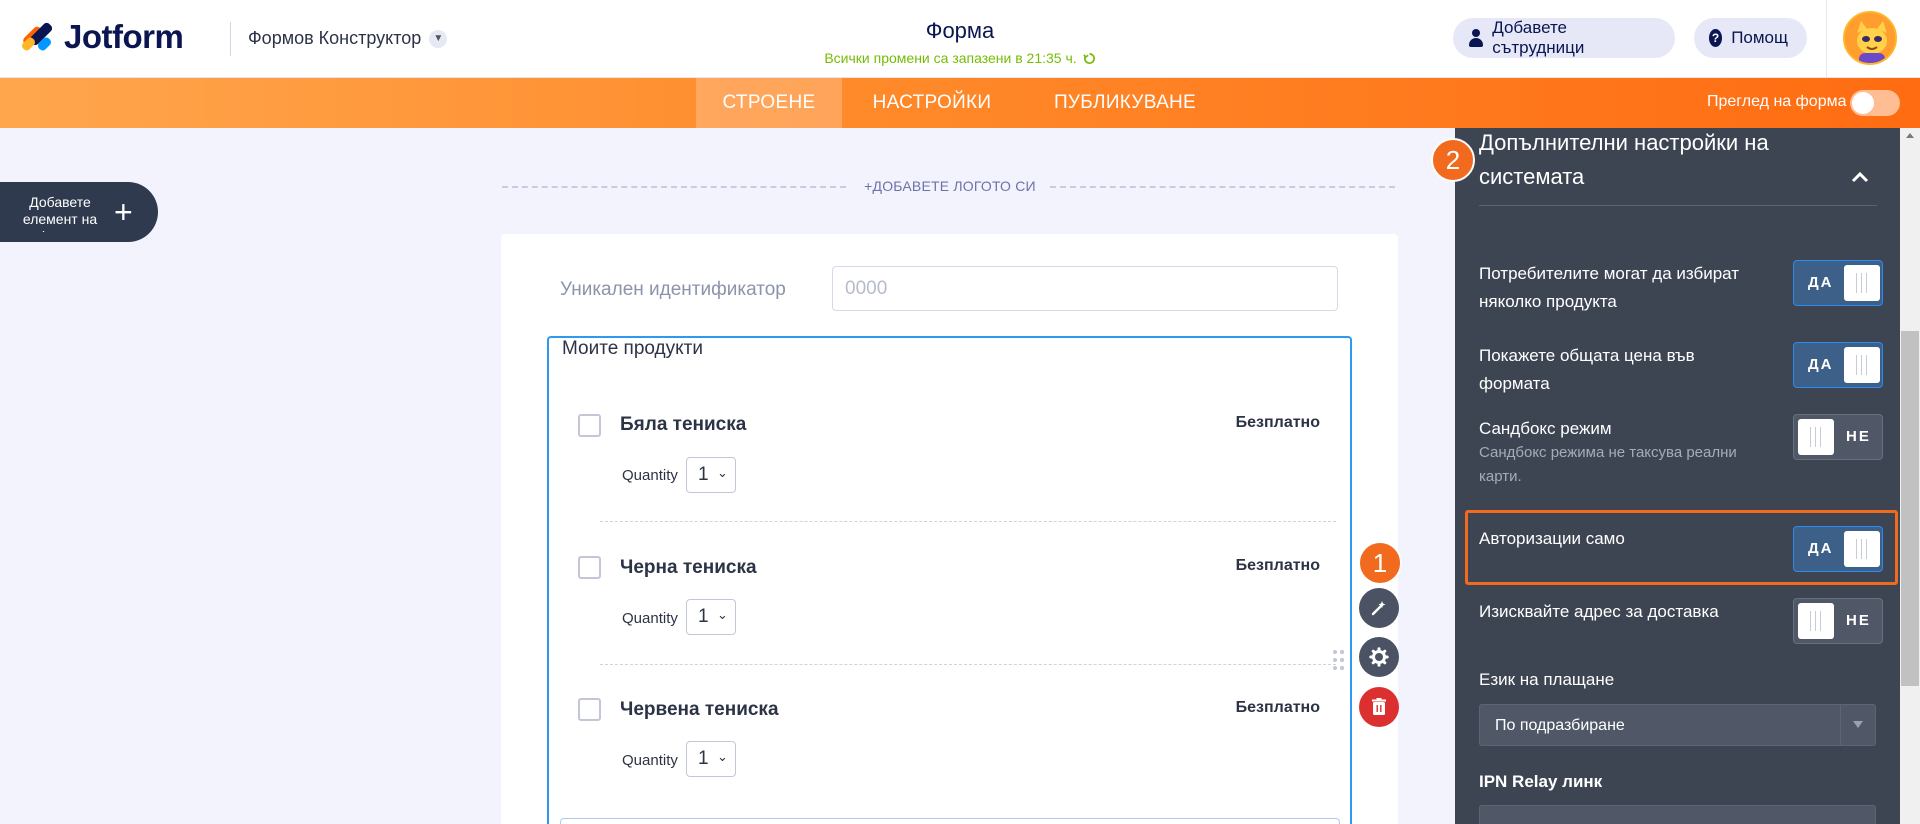  I want to click on jotform-logo-icon, so click(38, 37).